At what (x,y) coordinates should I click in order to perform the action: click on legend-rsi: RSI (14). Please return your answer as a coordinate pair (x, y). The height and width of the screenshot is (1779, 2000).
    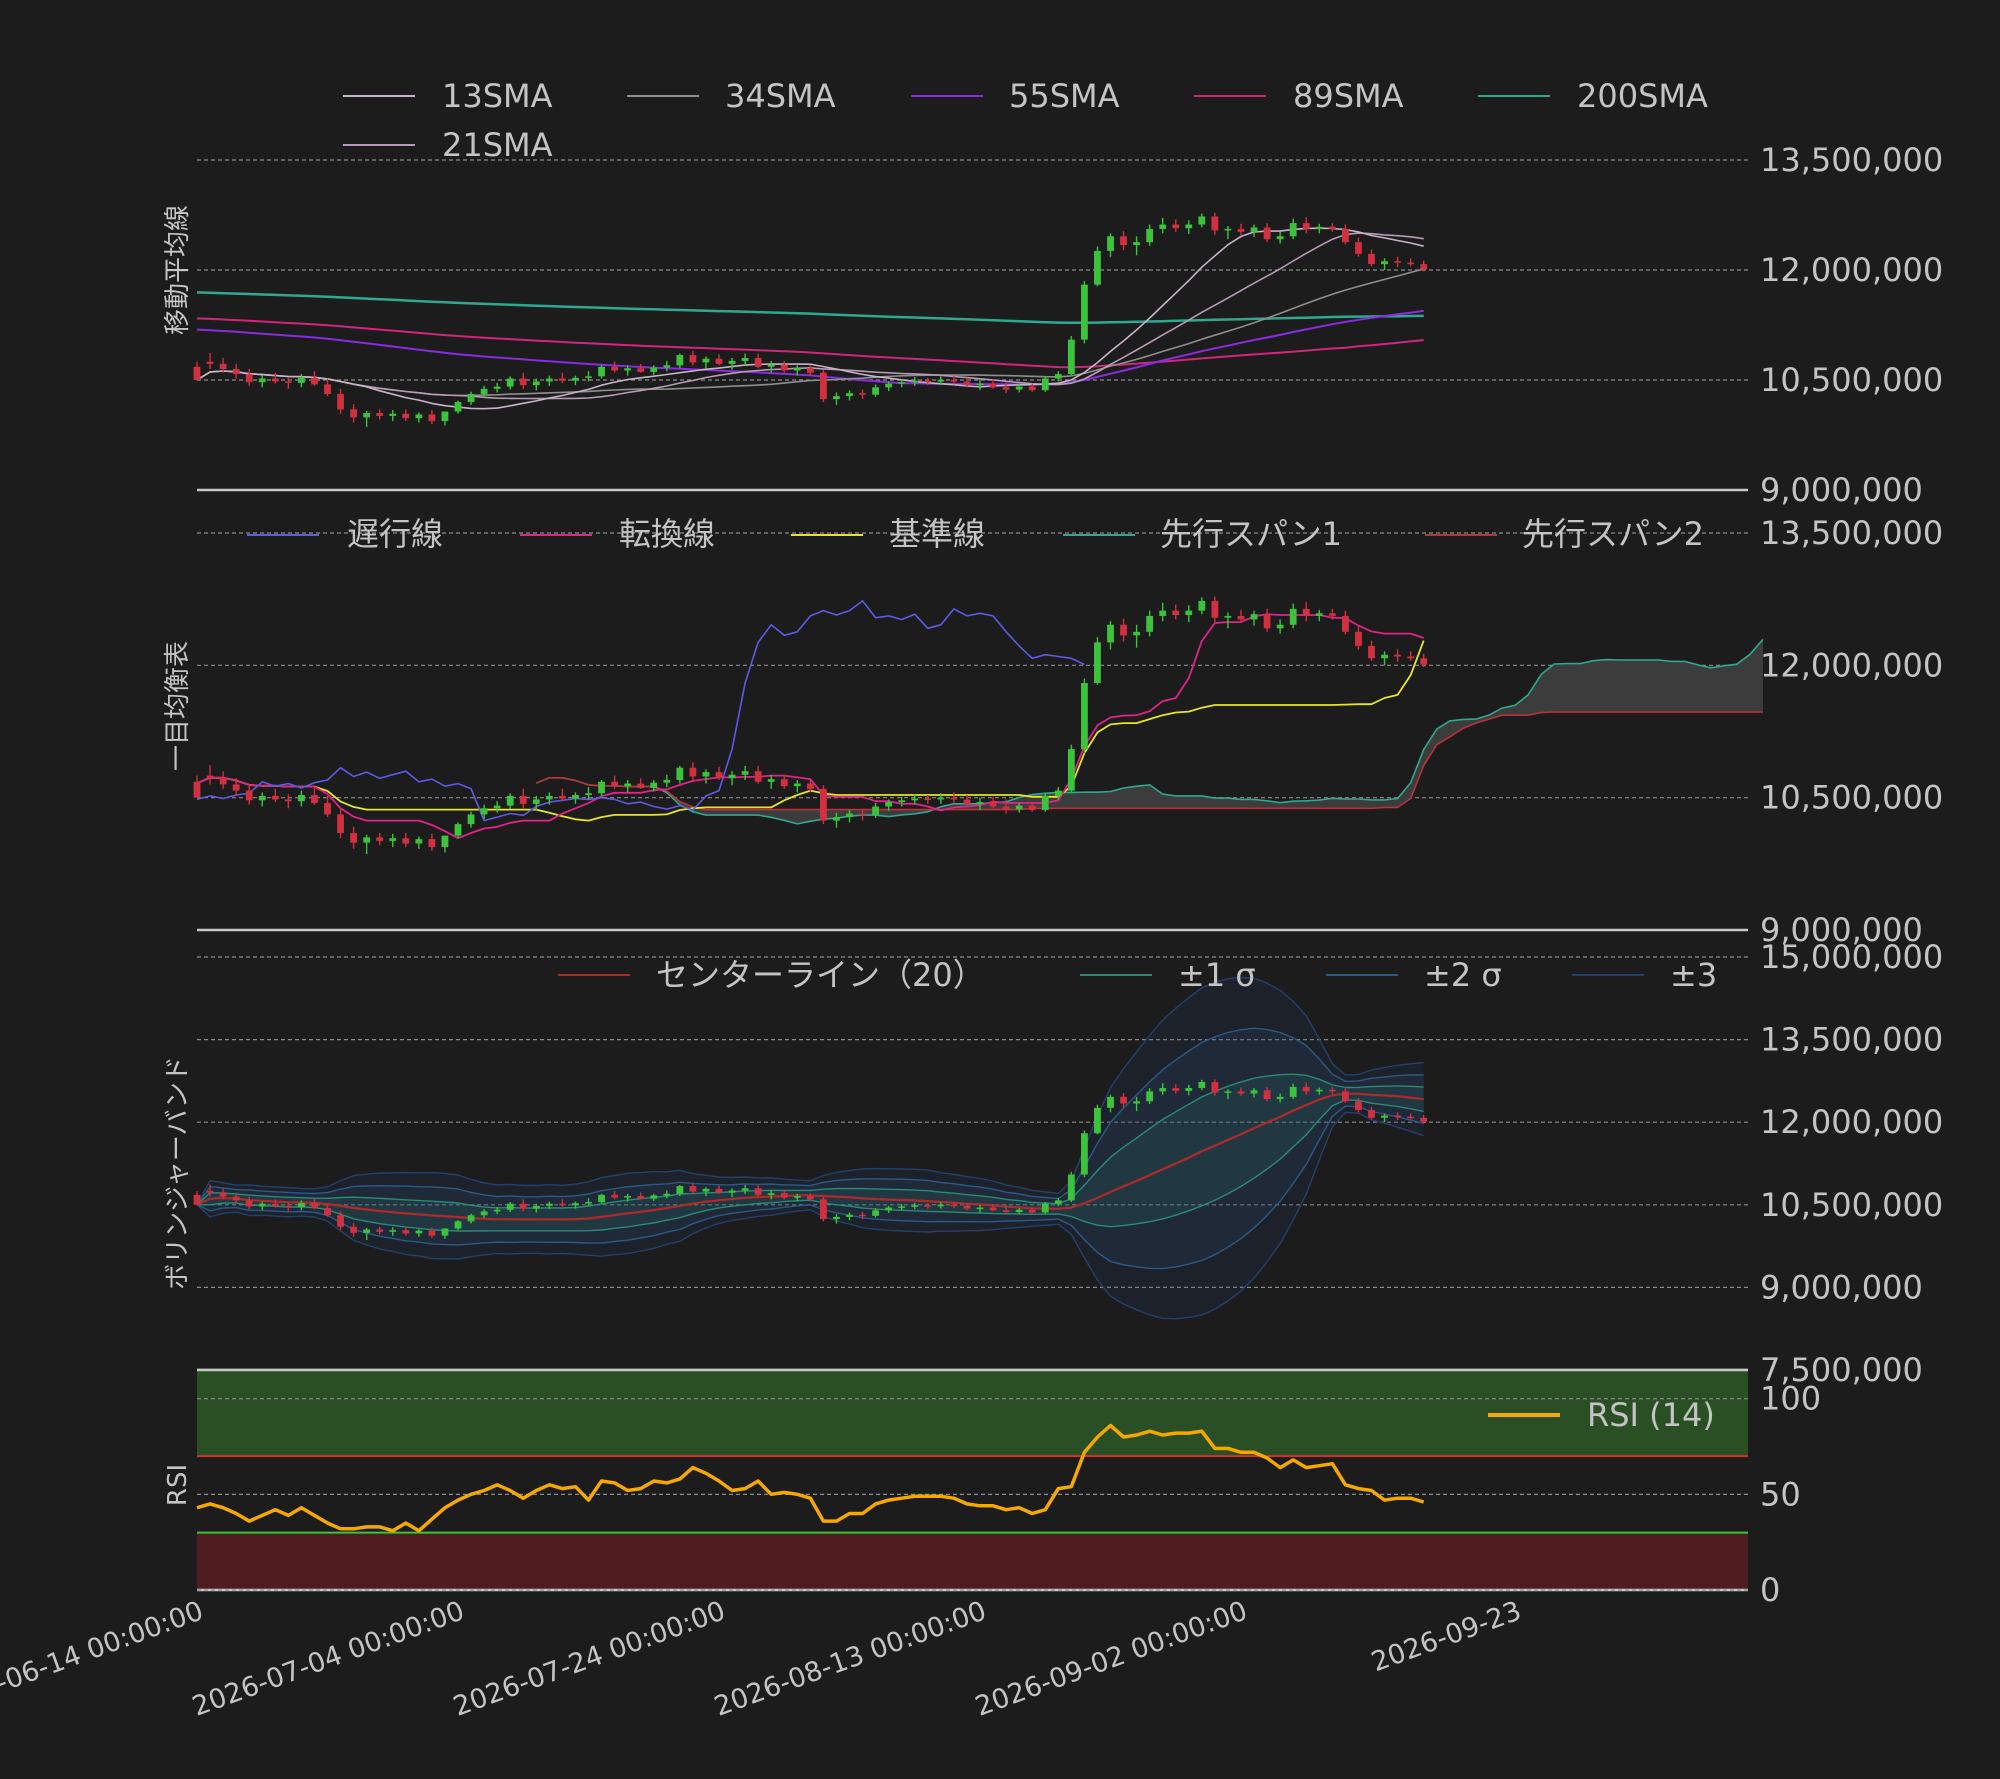
    Looking at the image, I should click on (1651, 1415).